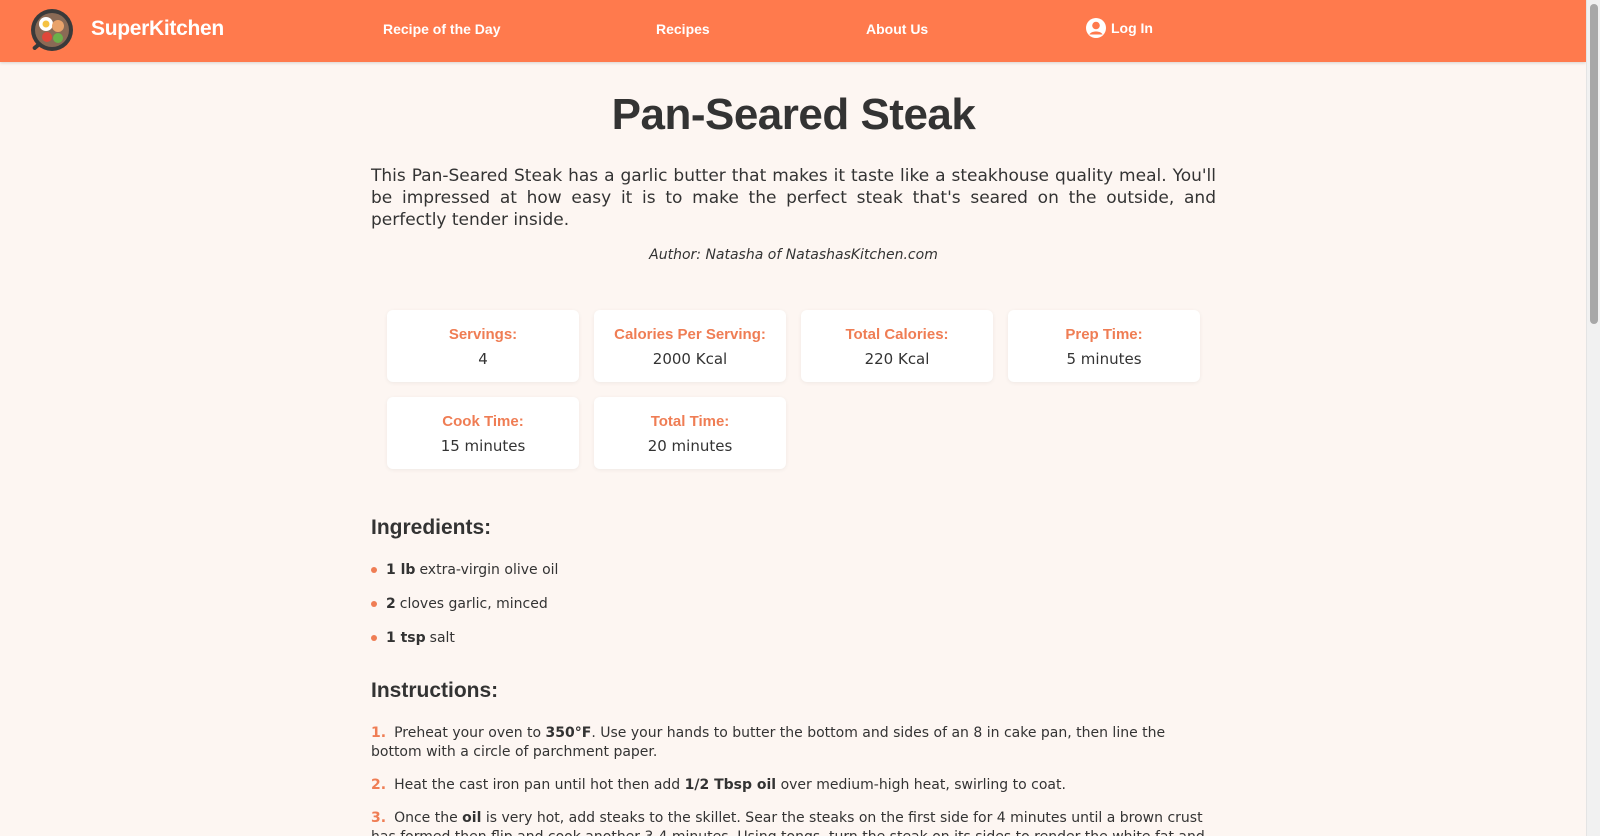 The width and height of the screenshot is (1600, 836). What do you see at coordinates (1104, 334) in the screenshot?
I see `stat-label: Prep Time:` at bounding box center [1104, 334].